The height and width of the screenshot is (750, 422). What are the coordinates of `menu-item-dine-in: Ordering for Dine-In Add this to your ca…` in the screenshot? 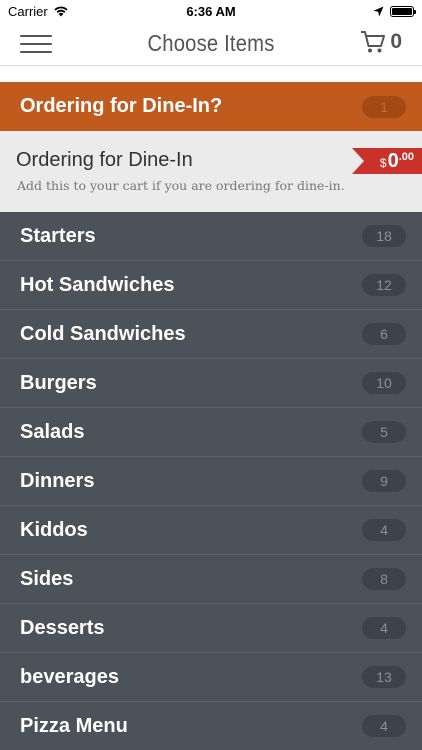 It's located at (211, 171).